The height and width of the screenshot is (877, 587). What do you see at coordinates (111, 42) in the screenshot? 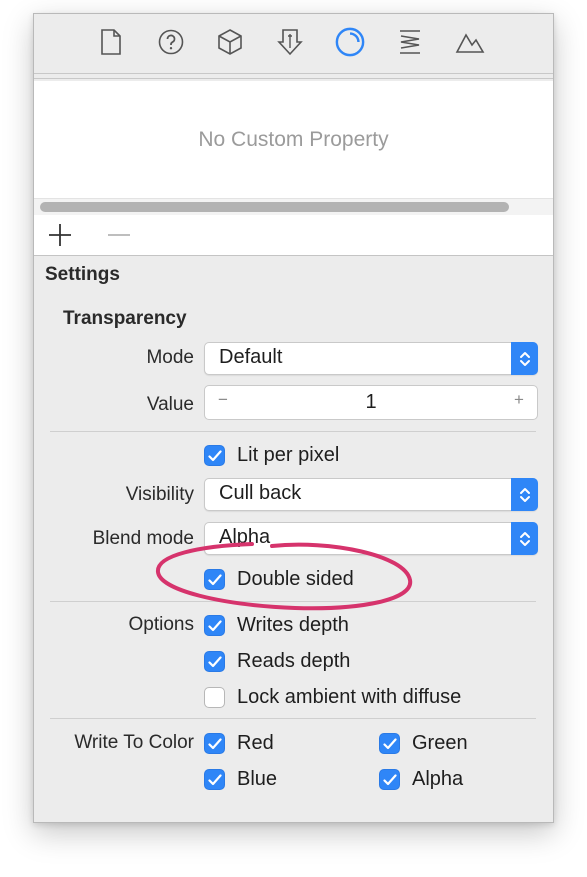
I see `file-icon` at bounding box center [111, 42].